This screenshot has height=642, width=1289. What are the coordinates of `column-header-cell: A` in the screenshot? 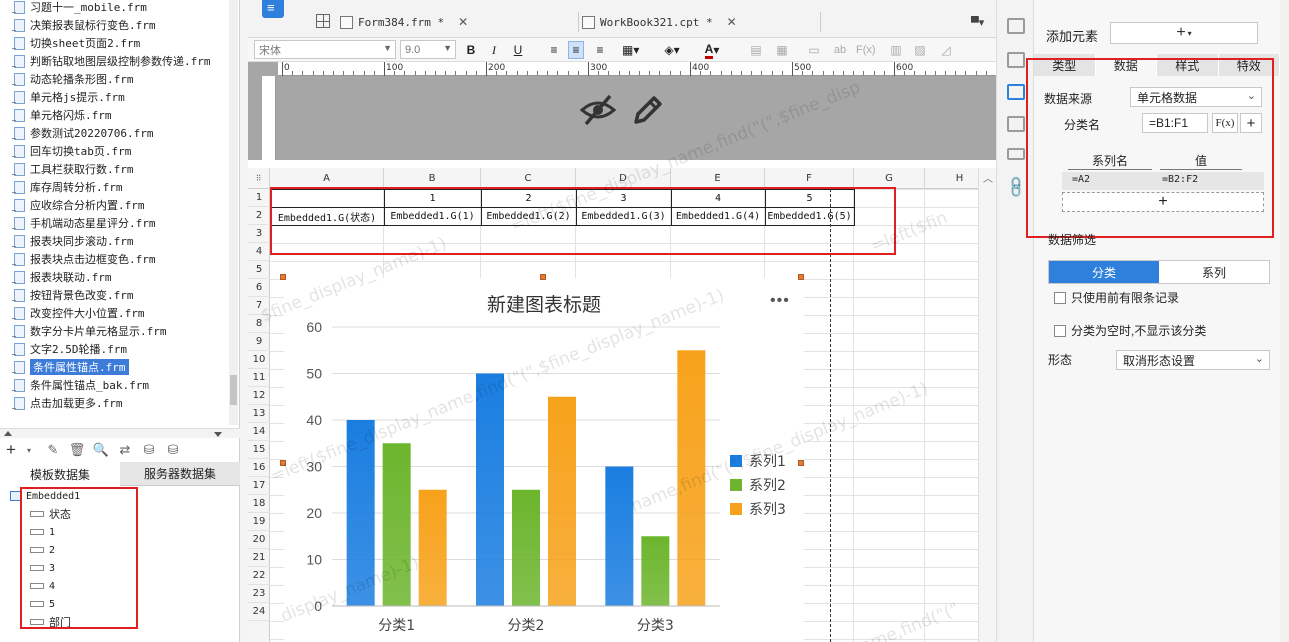 It's located at (327, 178).